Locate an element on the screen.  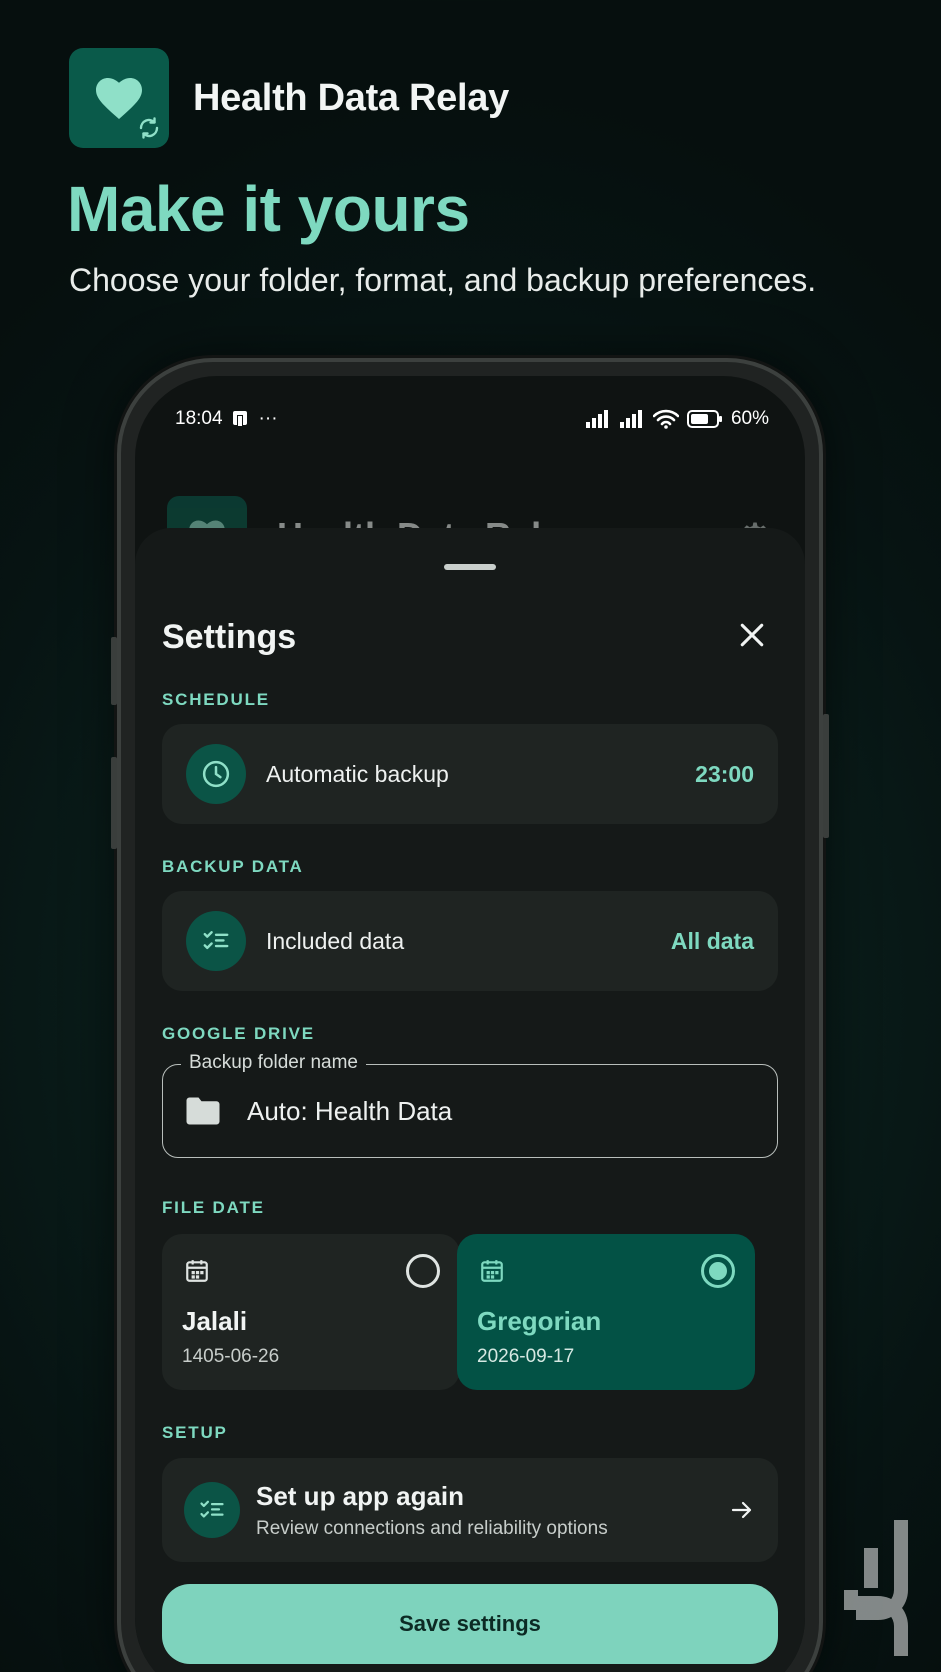
status-bar: 18:04 ··· 60% is located at coordinates (472, 419).